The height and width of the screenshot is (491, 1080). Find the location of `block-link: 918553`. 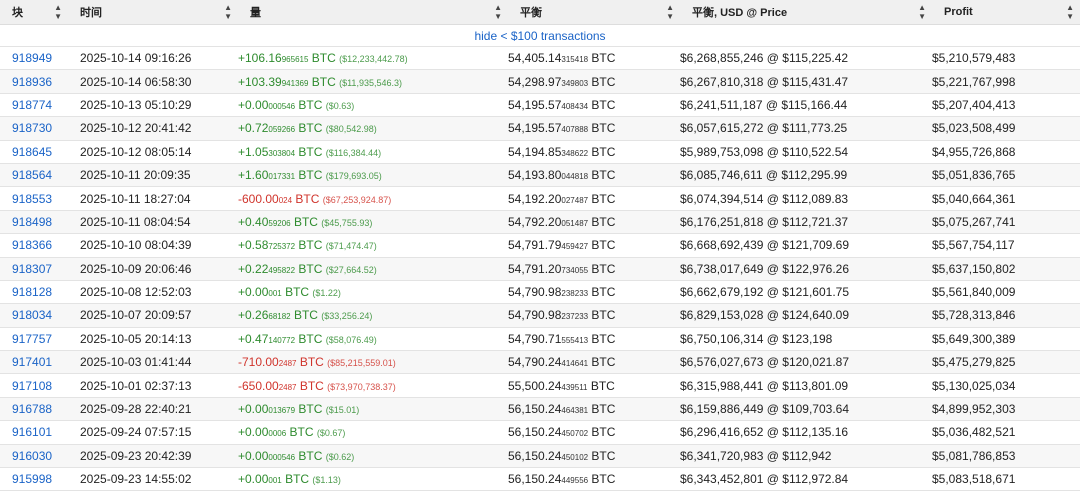

block-link: 918553 is located at coordinates (32, 199).